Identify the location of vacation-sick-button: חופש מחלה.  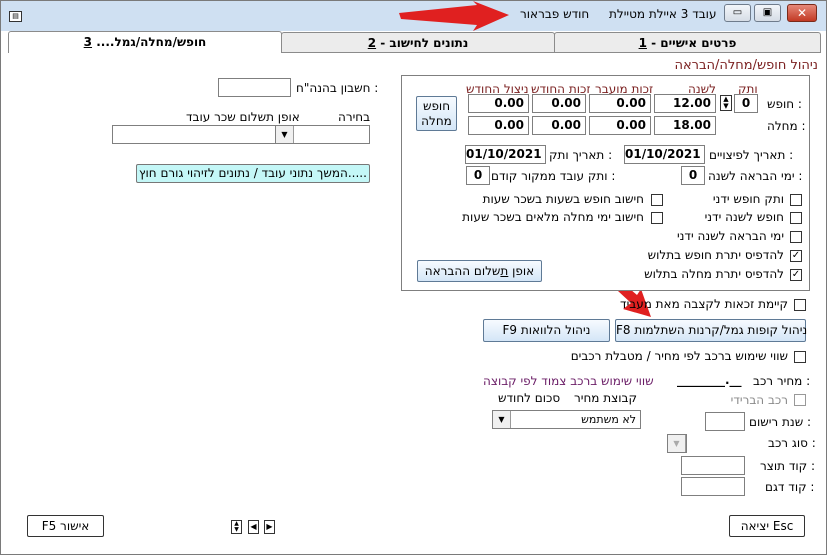
(436, 113).